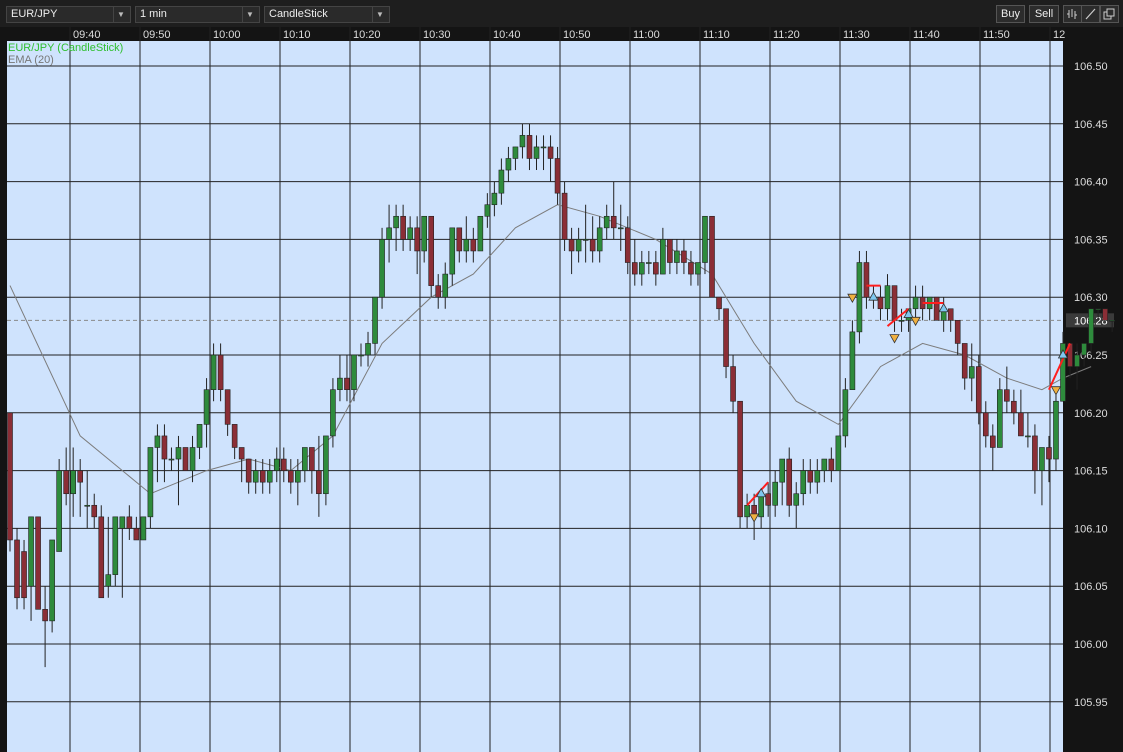  What do you see at coordinates (65, 48) in the screenshot?
I see `series-legend: EUR/JPY (CandleStick)` at bounding box center [65, 48].